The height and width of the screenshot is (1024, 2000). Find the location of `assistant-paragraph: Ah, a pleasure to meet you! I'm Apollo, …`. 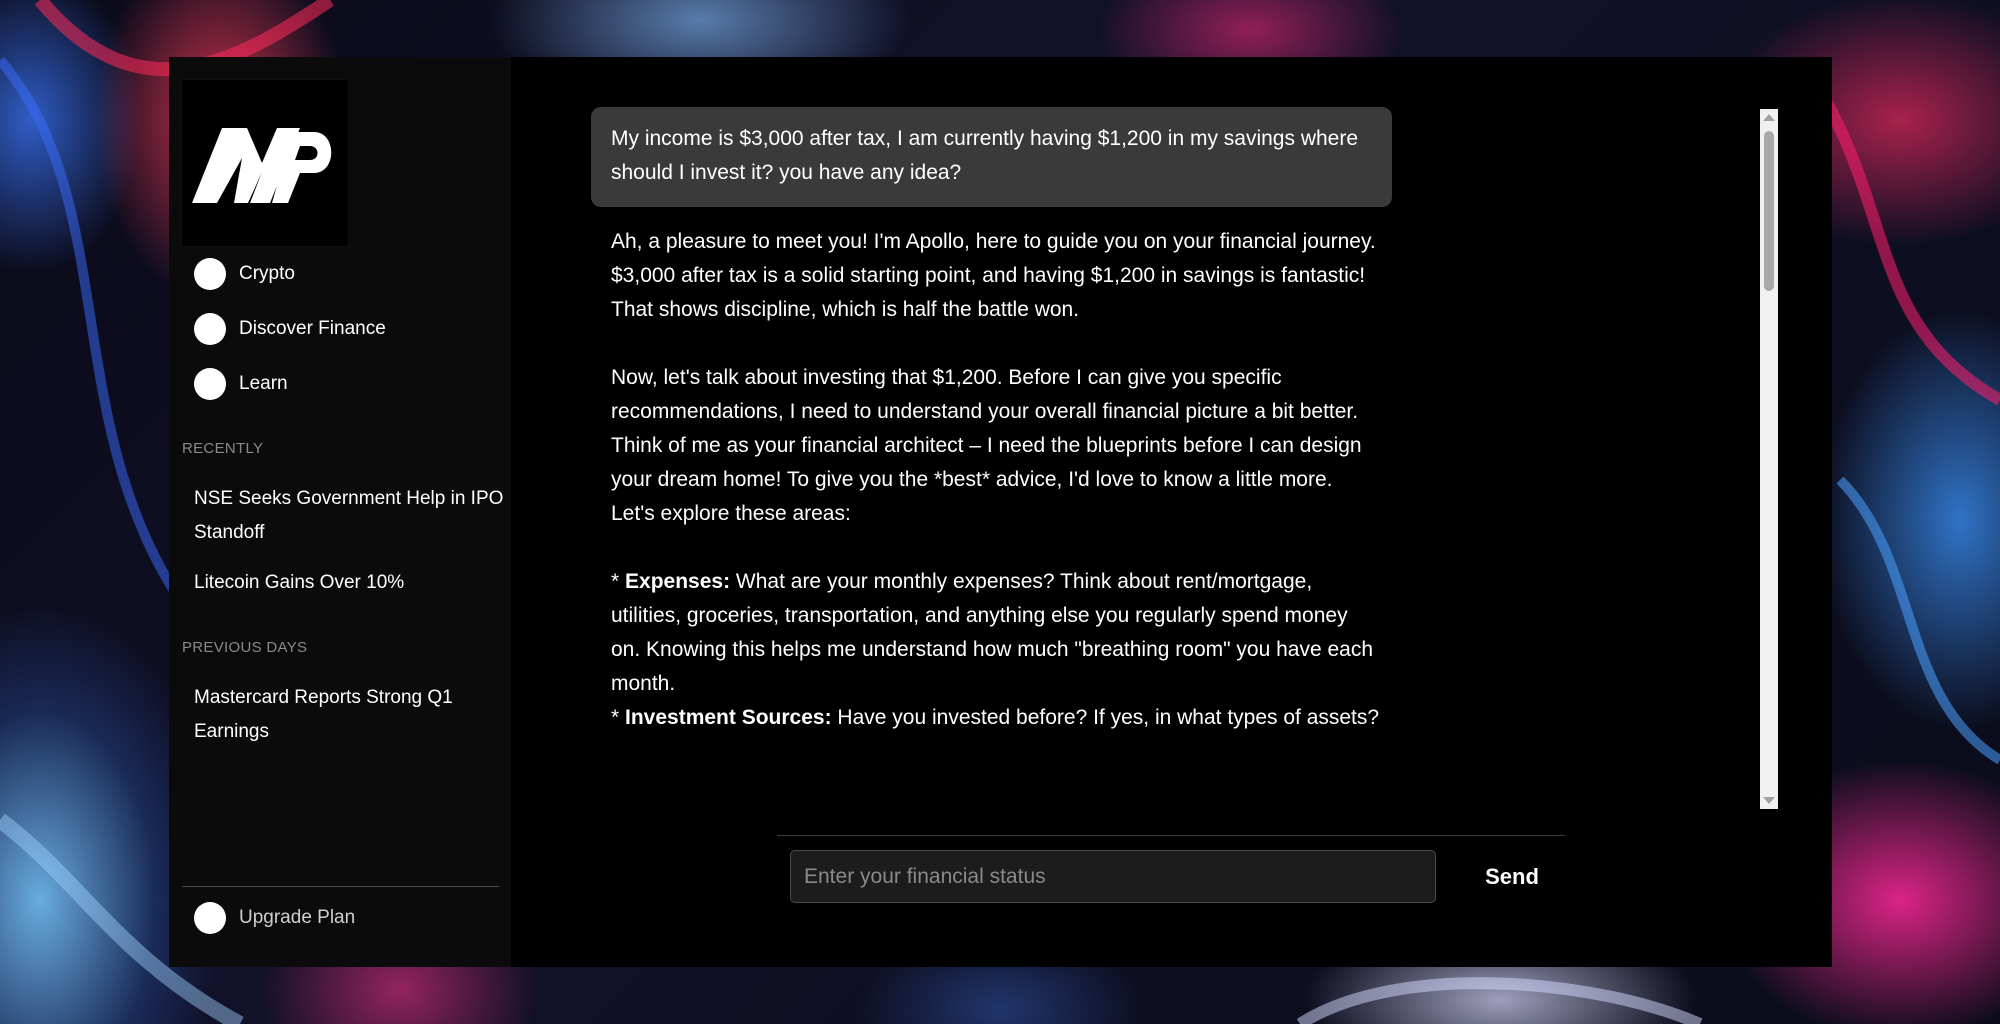

assistant-paragraph: Ah, a pleasure to meet you! I'm Apollo, … is located at coordinates (993, 275).